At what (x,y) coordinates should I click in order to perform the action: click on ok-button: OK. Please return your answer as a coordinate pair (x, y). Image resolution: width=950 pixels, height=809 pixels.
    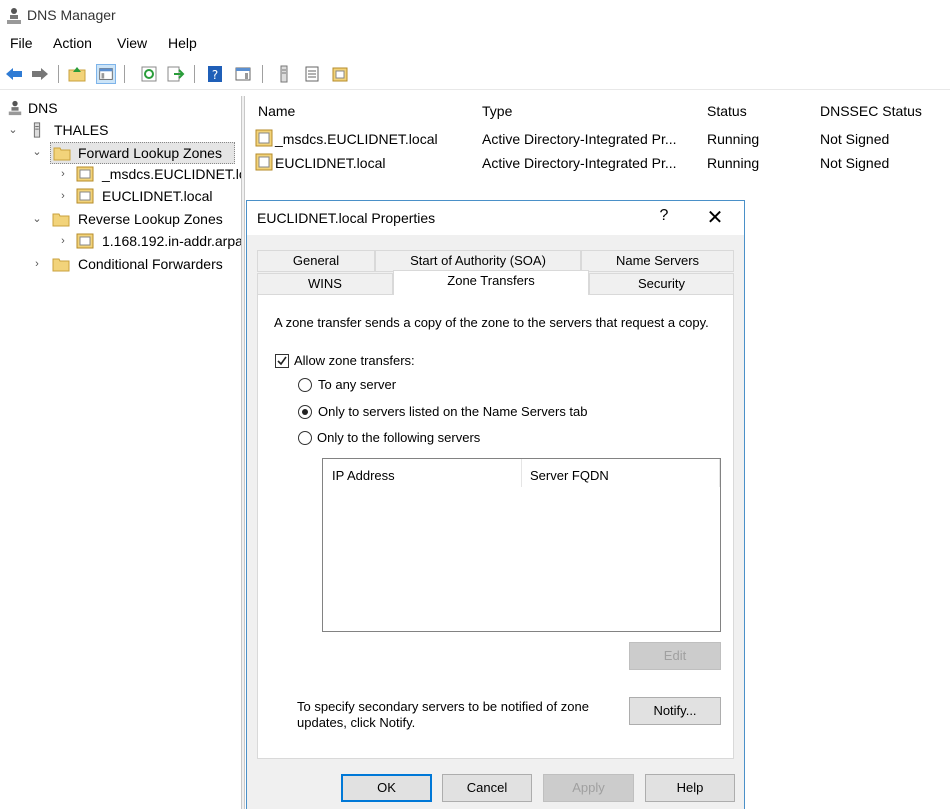
    Looking at the image, I should click on (386, 788).